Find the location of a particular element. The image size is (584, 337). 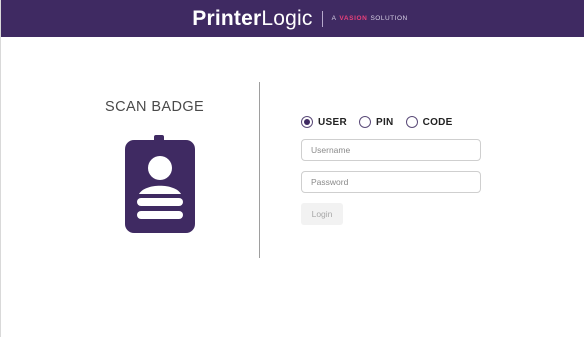

scan-badge-title: SCAN BADGE is located at coordinates (155, 107).